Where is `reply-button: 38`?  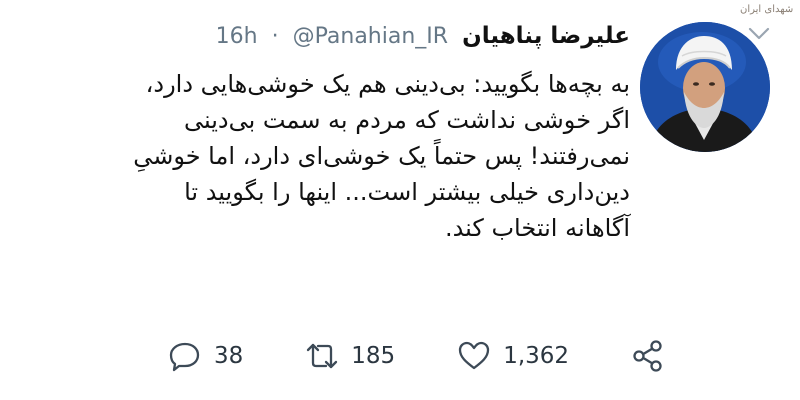
reply-button: 38 is located at coordinates (205, 356).